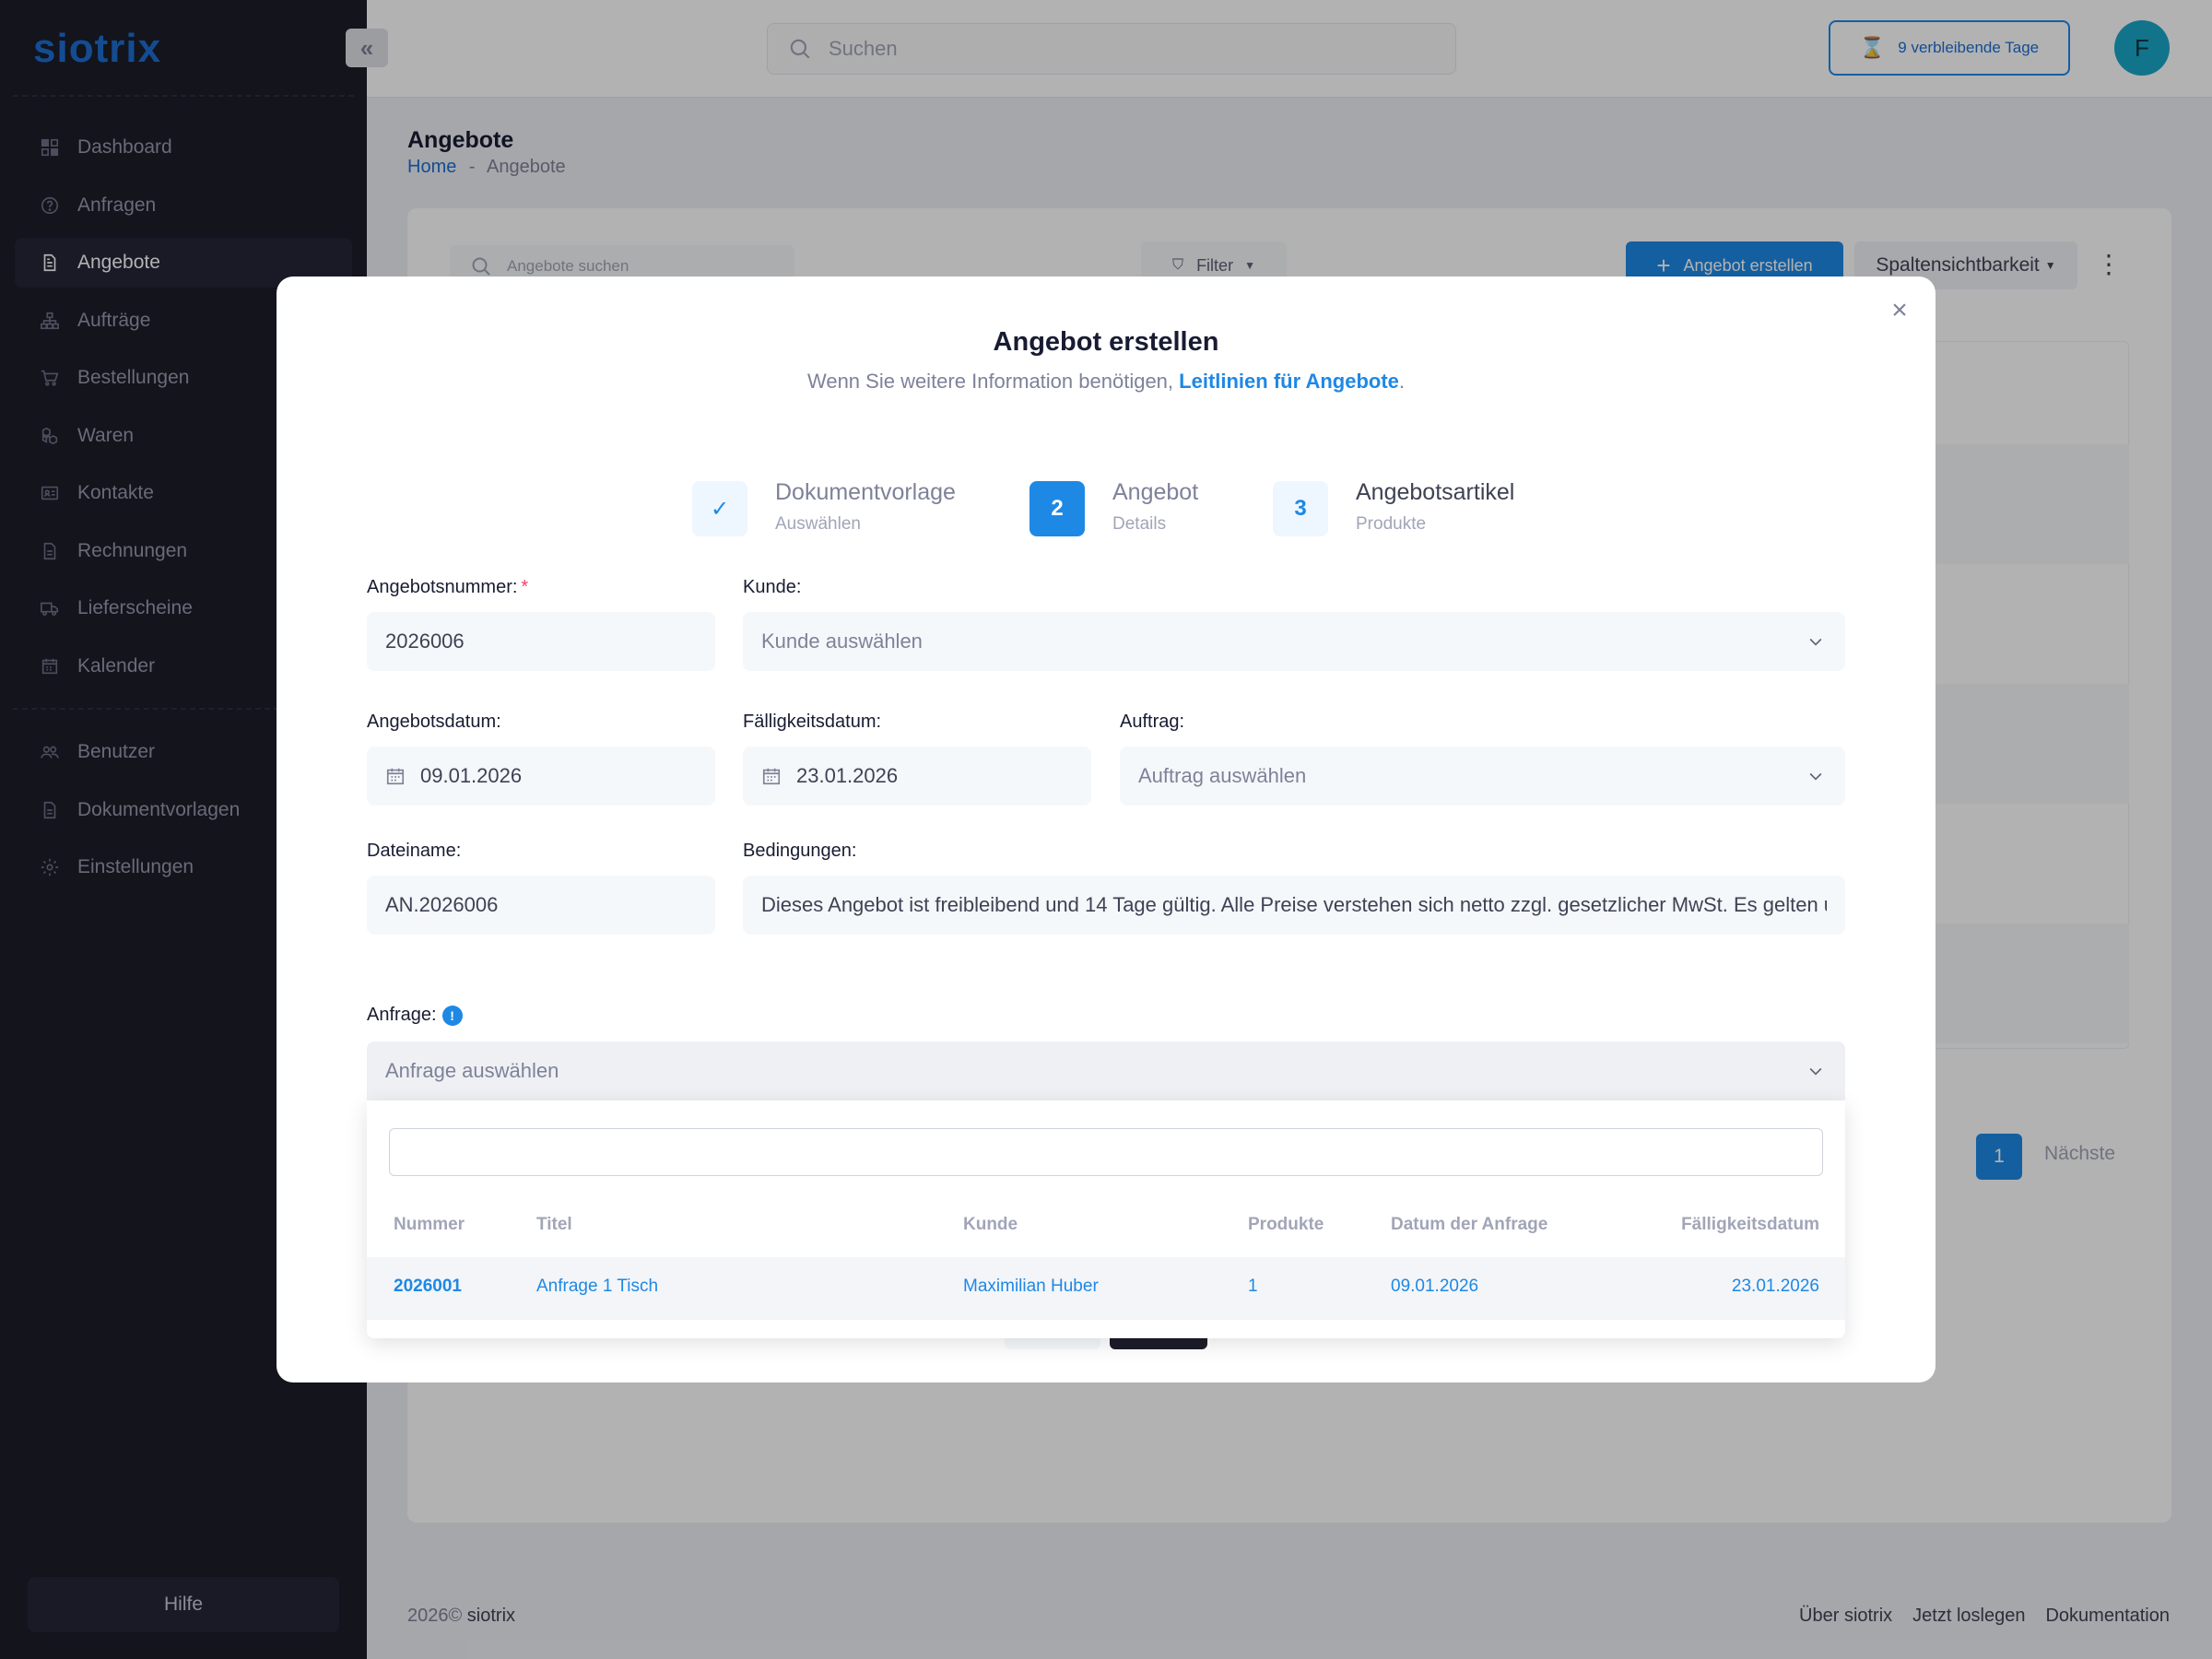 The image size is (2212, 1659). What do you see at coordinates (1775, 1287) in the screenshot?
I see `row-due-date: 23.01.2026` at bounding box center [1775, 1287].